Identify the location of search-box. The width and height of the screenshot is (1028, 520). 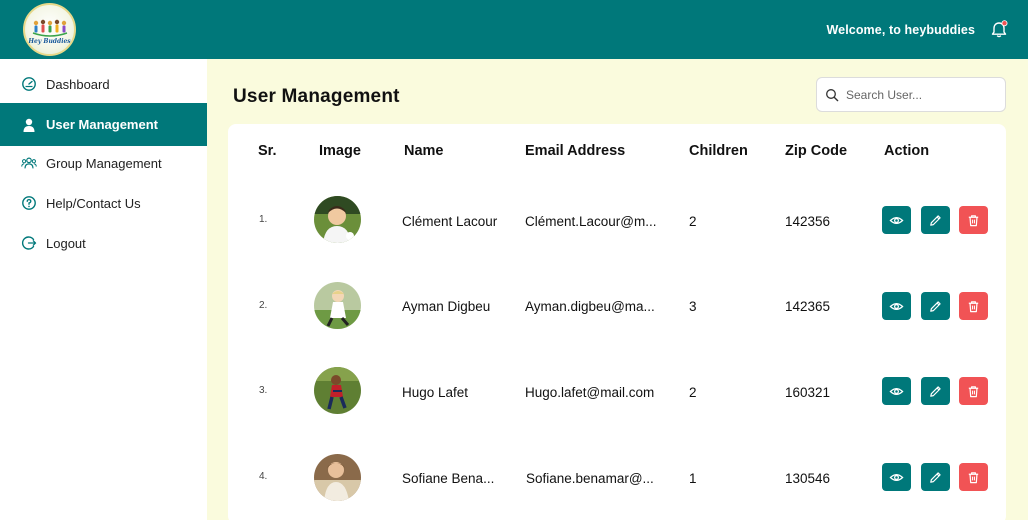
(911, 94).